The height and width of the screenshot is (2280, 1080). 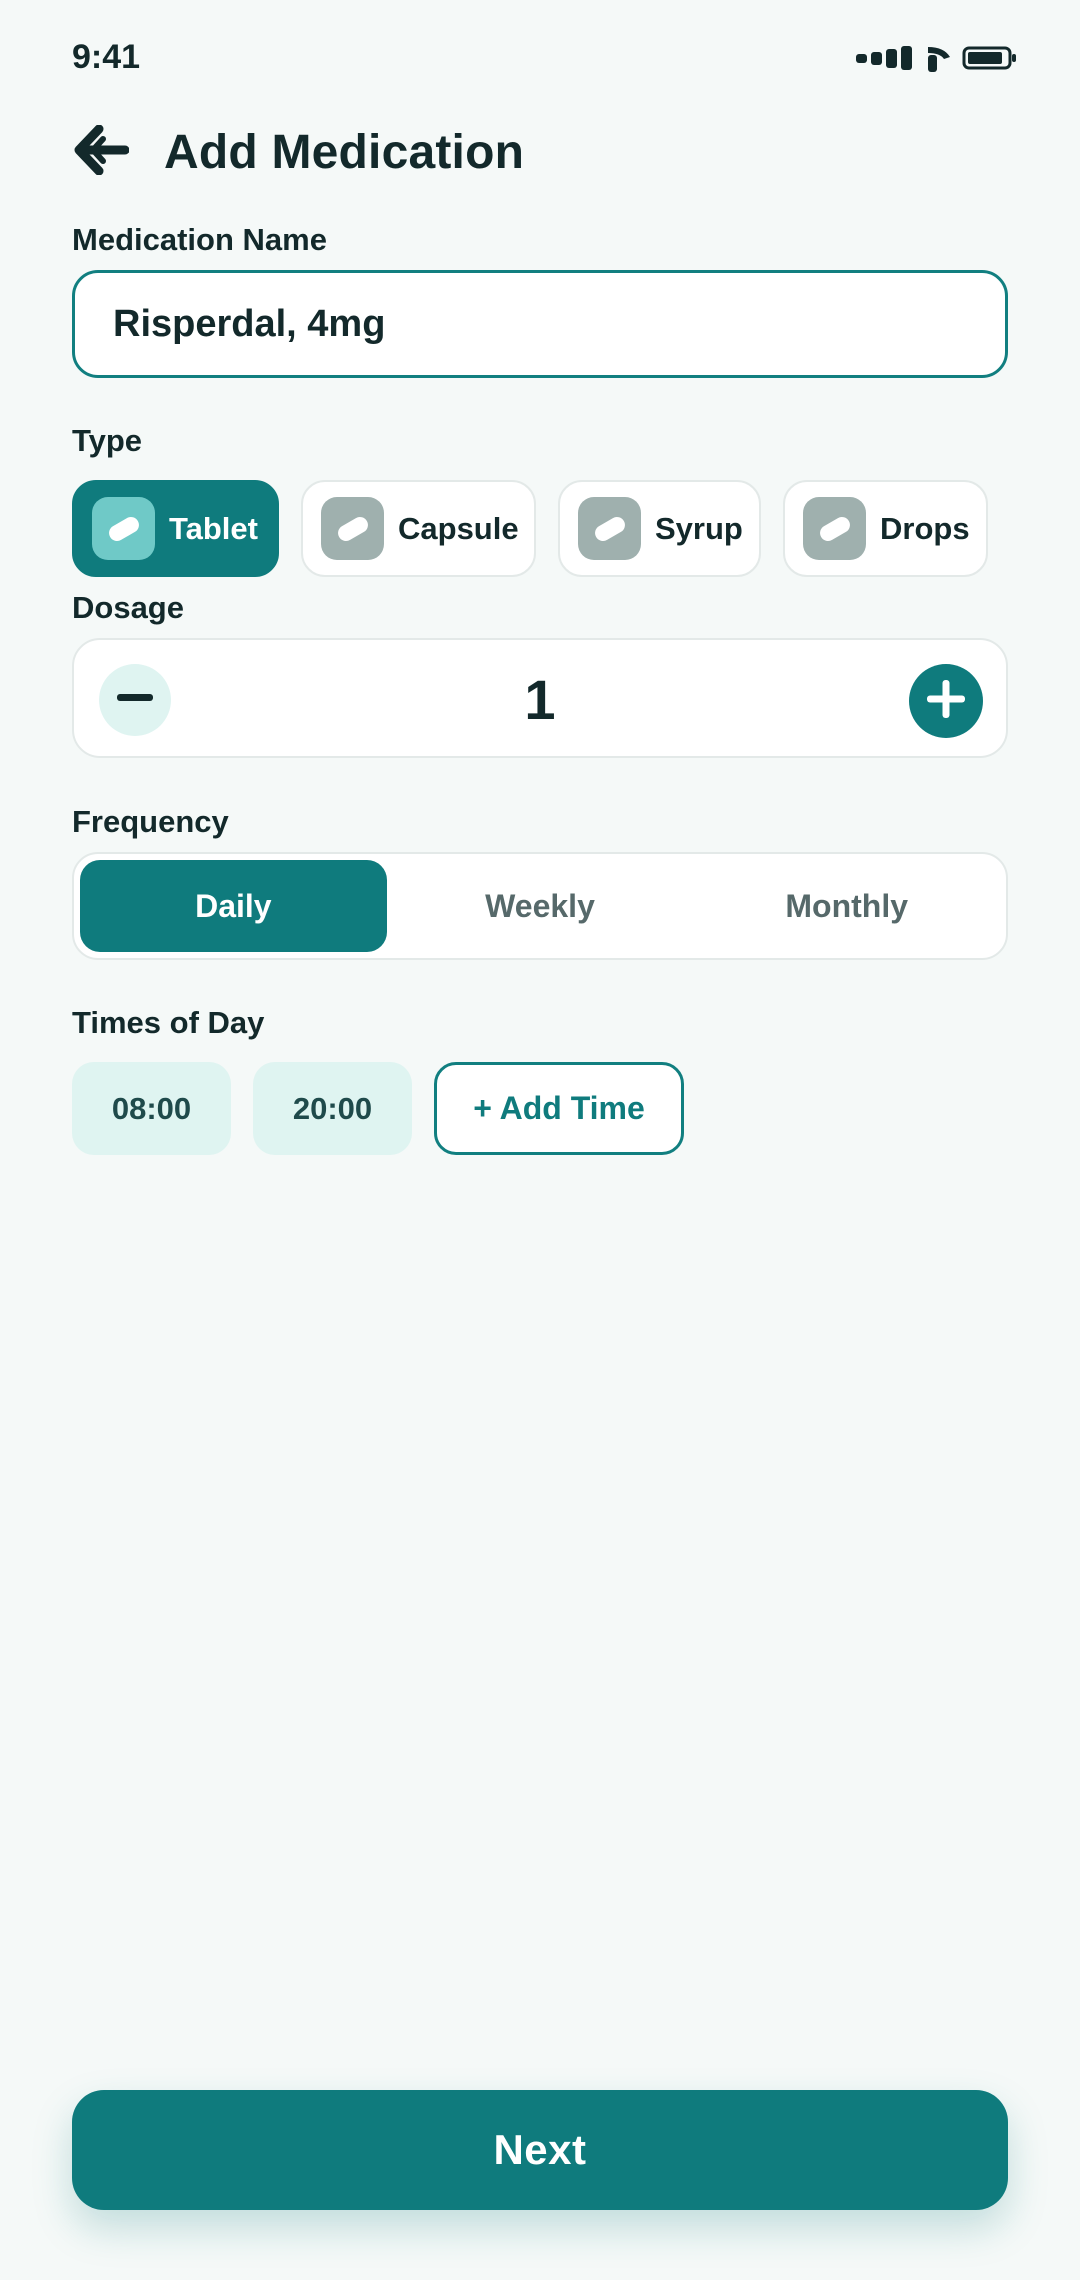 I want to click on status-bar: 9:41, so click(x=540, y=58).